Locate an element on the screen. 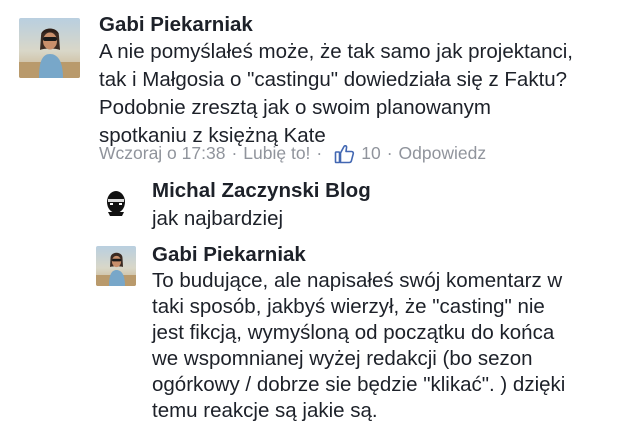 Image resolution: width=633 pixels, height=425 pixels. reply-text-line: we wspomnianej wyżej redakcji (bo sezon is located at coordinates (342, 358).